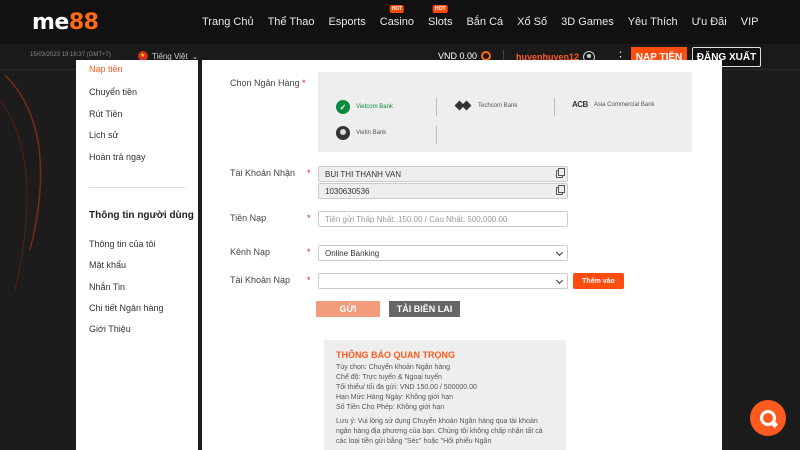 The image size is (800, 450). I want to click on nav-item-3d-games: 3D Games, so click(587, 22).